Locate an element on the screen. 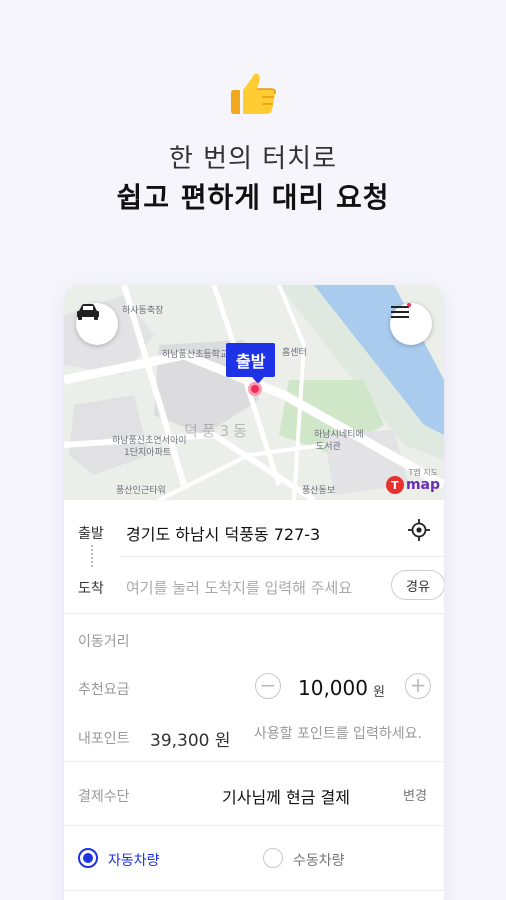 The width and height of the screenshot is (506, 900). auto-transmission-radio is located at coordinates (88, 858).